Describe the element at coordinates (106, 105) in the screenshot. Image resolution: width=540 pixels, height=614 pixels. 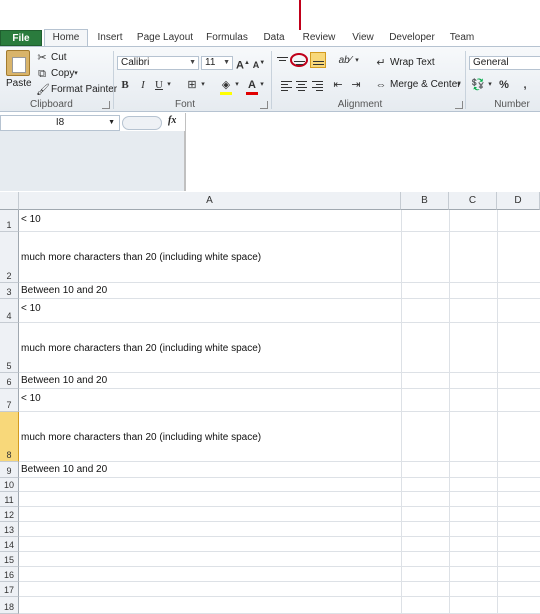
I see `clipboard-launcher-icon` at that location.